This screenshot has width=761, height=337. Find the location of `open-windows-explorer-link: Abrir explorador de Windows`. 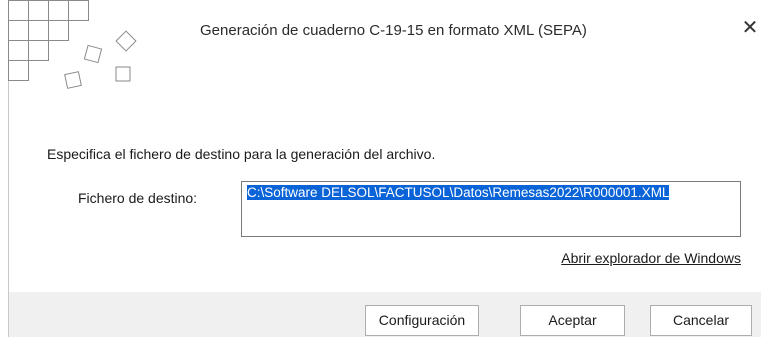

open-windows-explorer-link: Abrir explorador de Windows is located at coordinates (651, 258).